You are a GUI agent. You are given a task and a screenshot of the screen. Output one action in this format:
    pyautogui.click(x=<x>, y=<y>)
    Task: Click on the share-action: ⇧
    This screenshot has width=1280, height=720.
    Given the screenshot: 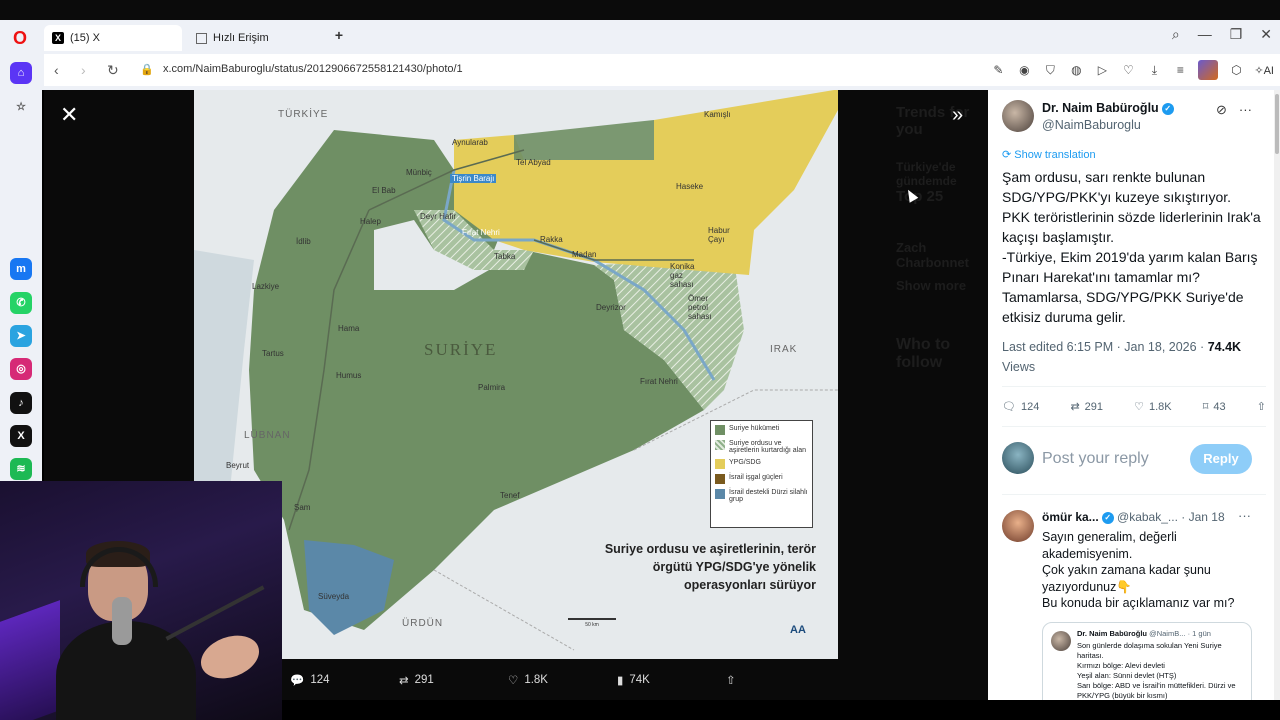 What is the action you would take?
    pyautogui.click(x=738, y=680)
    